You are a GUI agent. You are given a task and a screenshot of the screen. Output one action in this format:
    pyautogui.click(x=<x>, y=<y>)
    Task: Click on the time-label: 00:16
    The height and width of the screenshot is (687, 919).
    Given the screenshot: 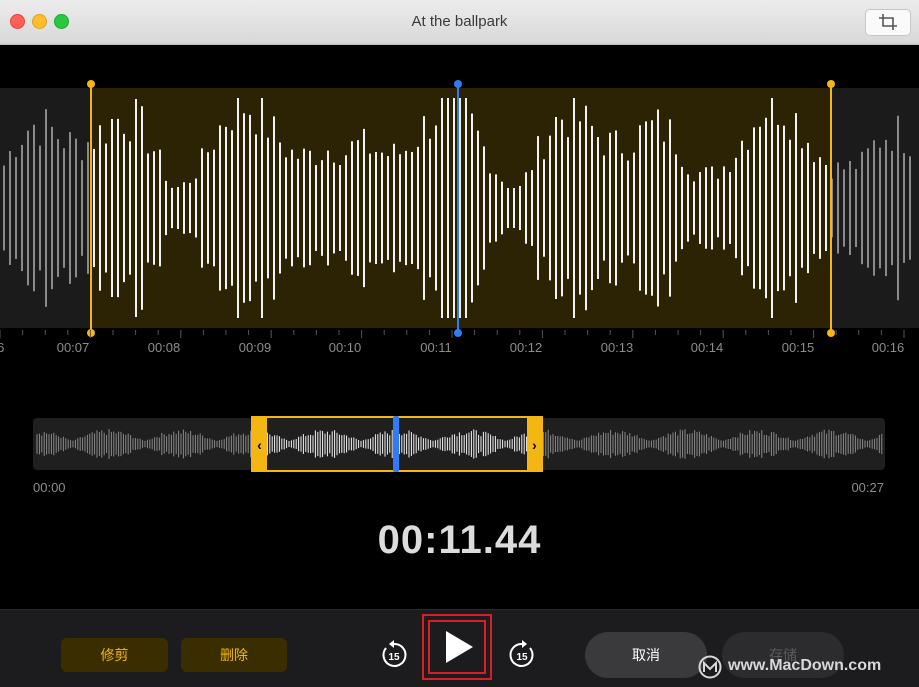 What is the action you would take?
    pyautogui.click(x=888, y=347)
    